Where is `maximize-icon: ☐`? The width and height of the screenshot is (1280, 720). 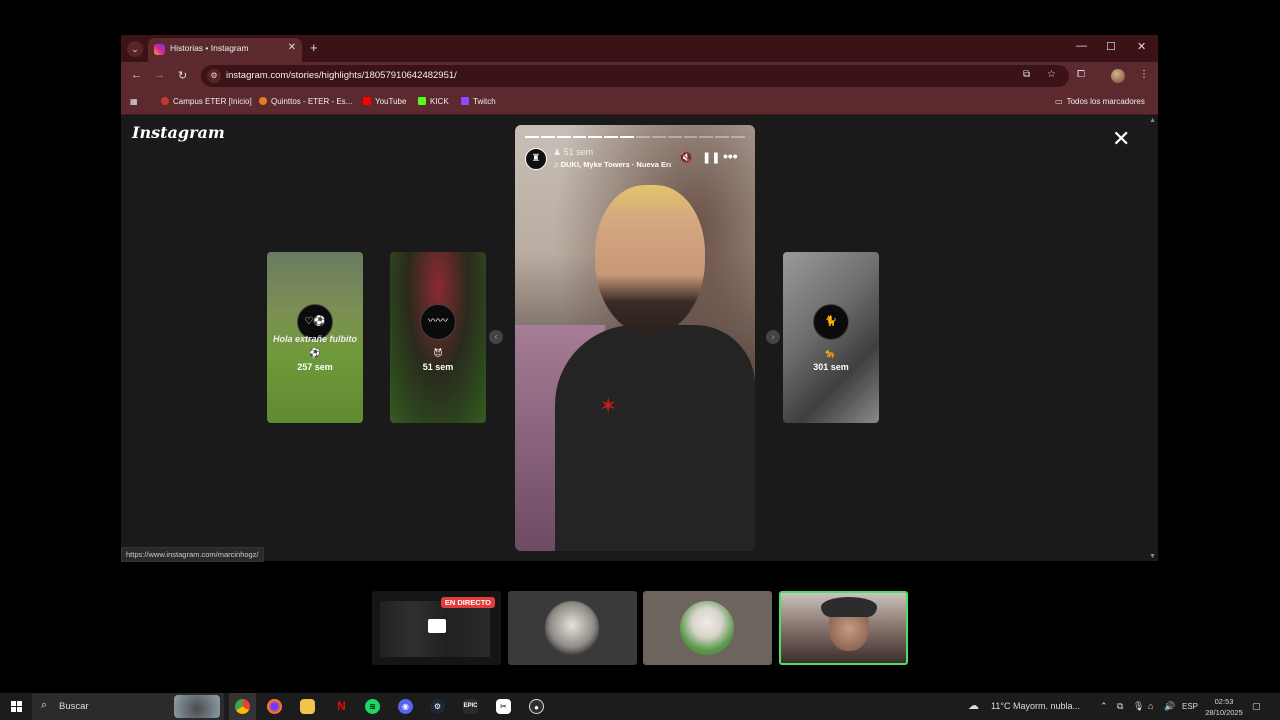
maximize-icon: ☐ is located at coordinates (1111, 46).